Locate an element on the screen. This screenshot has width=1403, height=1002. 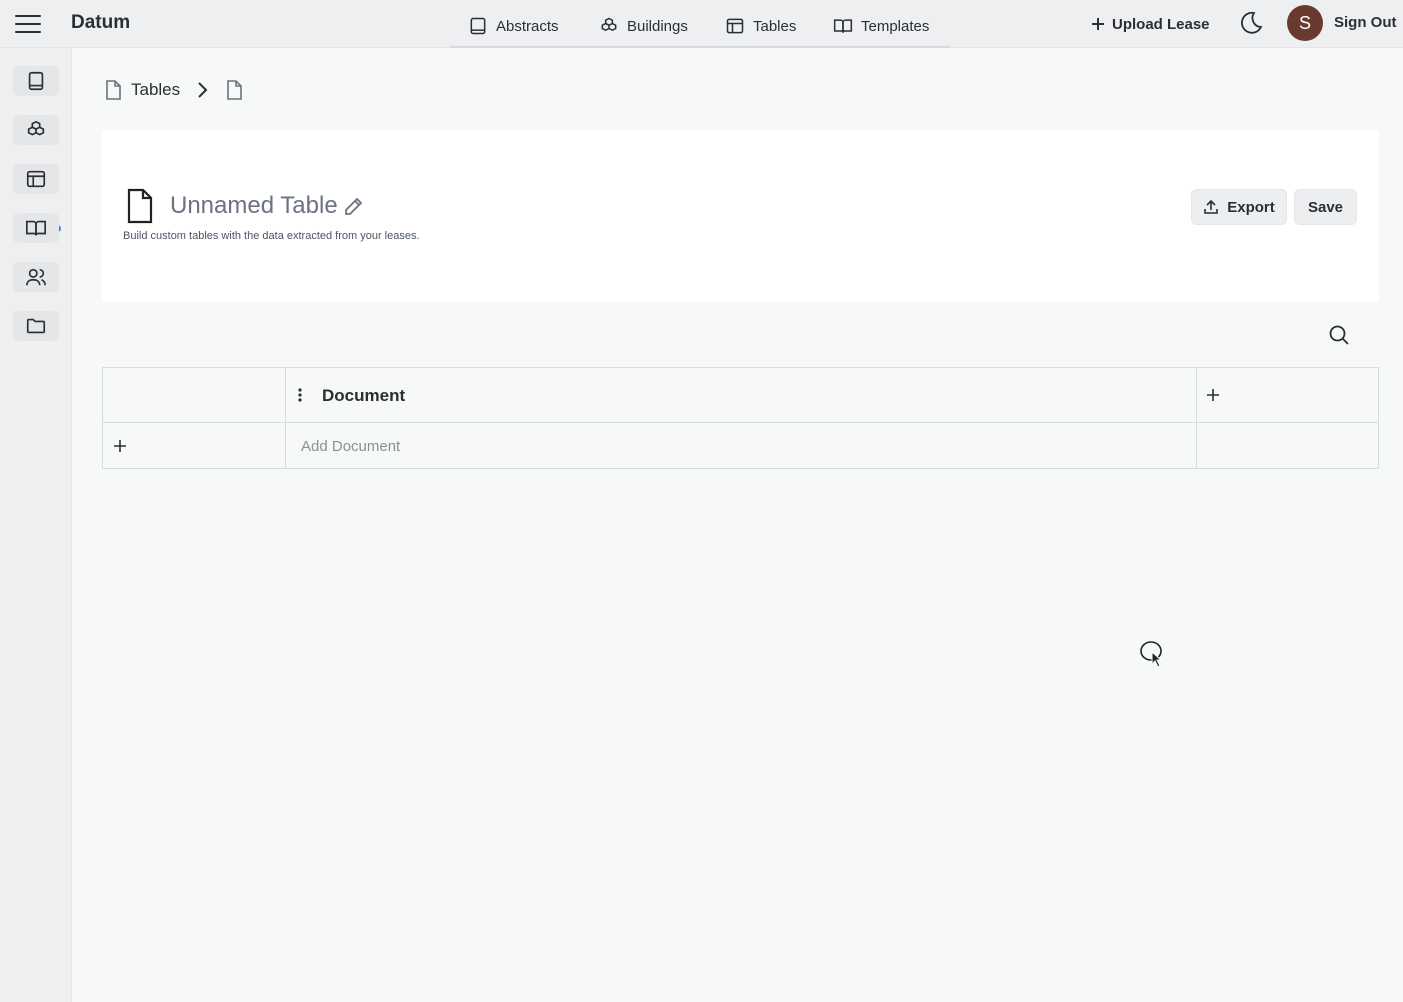
sidebar-item-abstracts is located at coordinates (36, 81).